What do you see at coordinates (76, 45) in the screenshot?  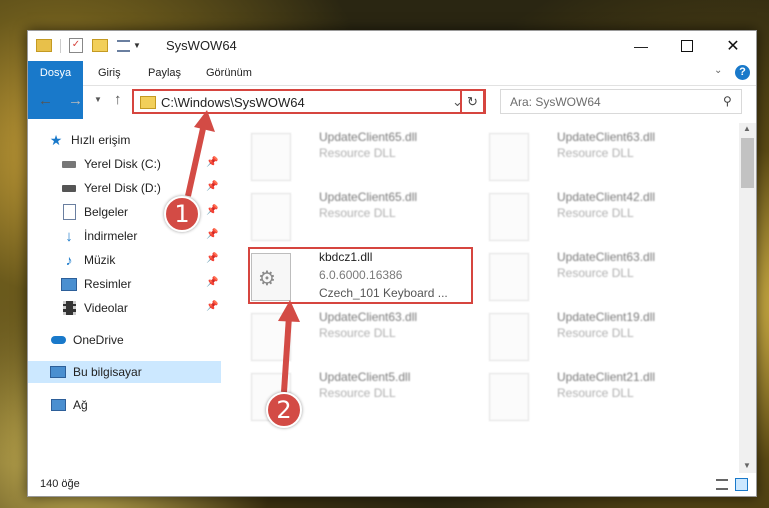 I see `properties-icon: ✓` at bounding box center [76, 45].